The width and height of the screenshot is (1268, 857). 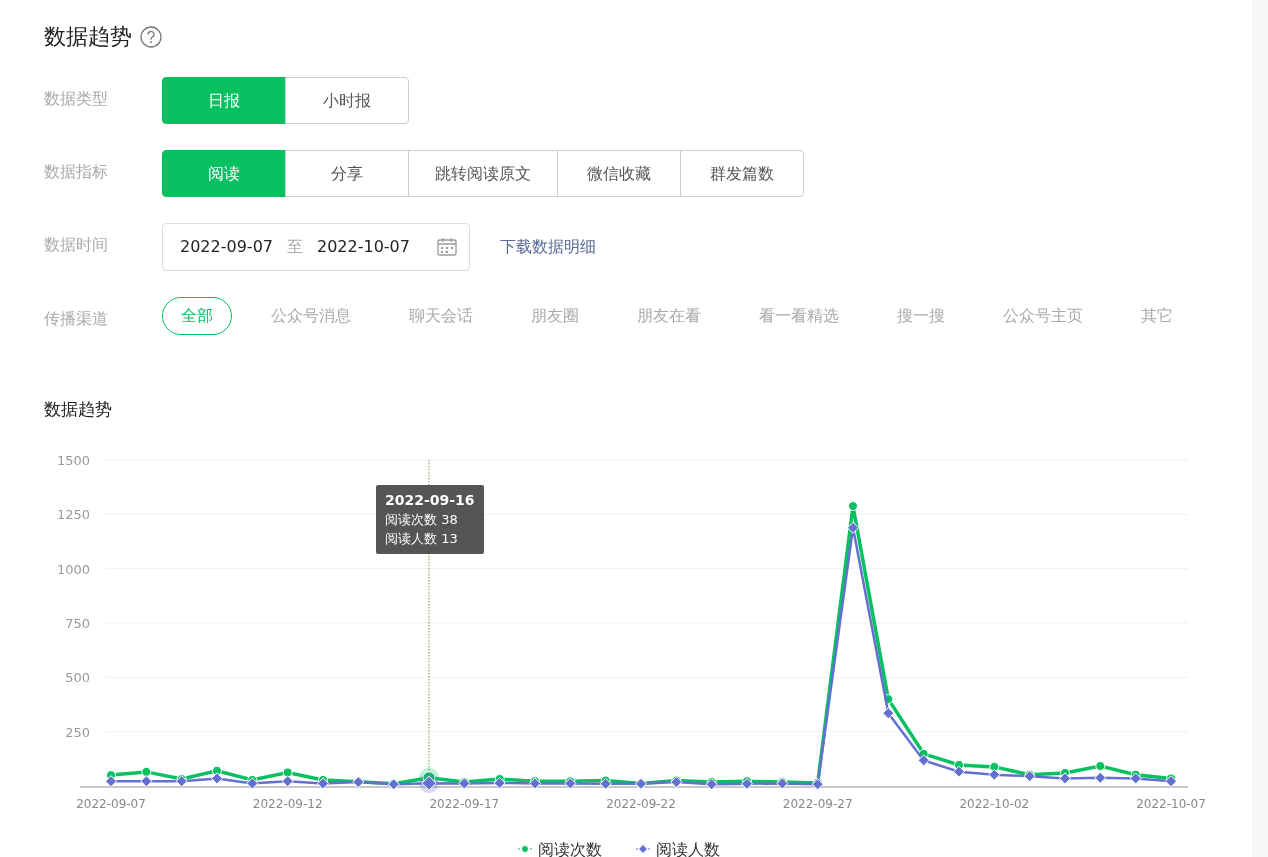 What do you see at coordinates (311, 316) in the screenshot?
I see `channel-tab: 公众号消息` at bounding box center [311, 316].